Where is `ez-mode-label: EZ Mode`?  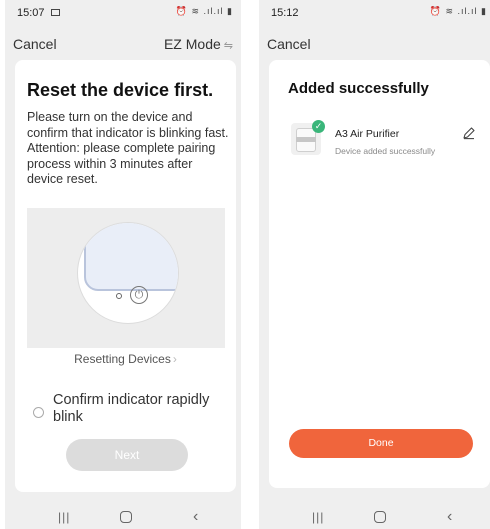 ez-mode-label: EZ Mode is located at coordinates (192, 44).